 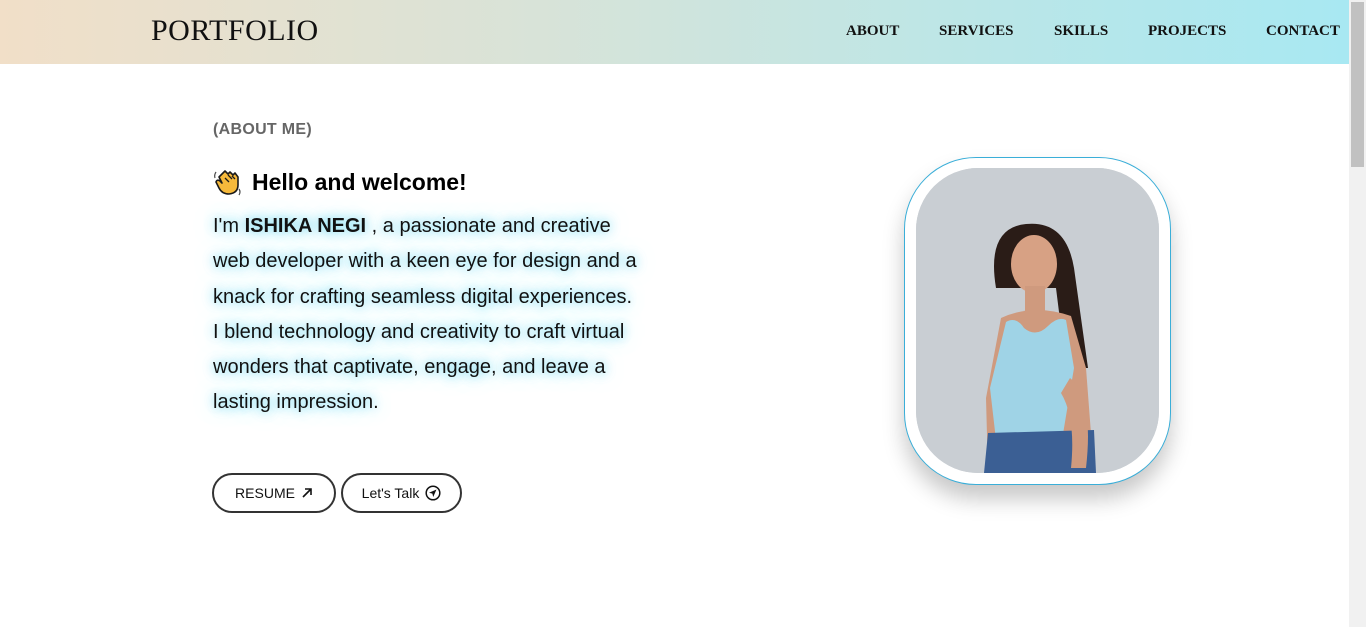 I want to click on resume-button-label: RESUME, so click(x=265, y=493).